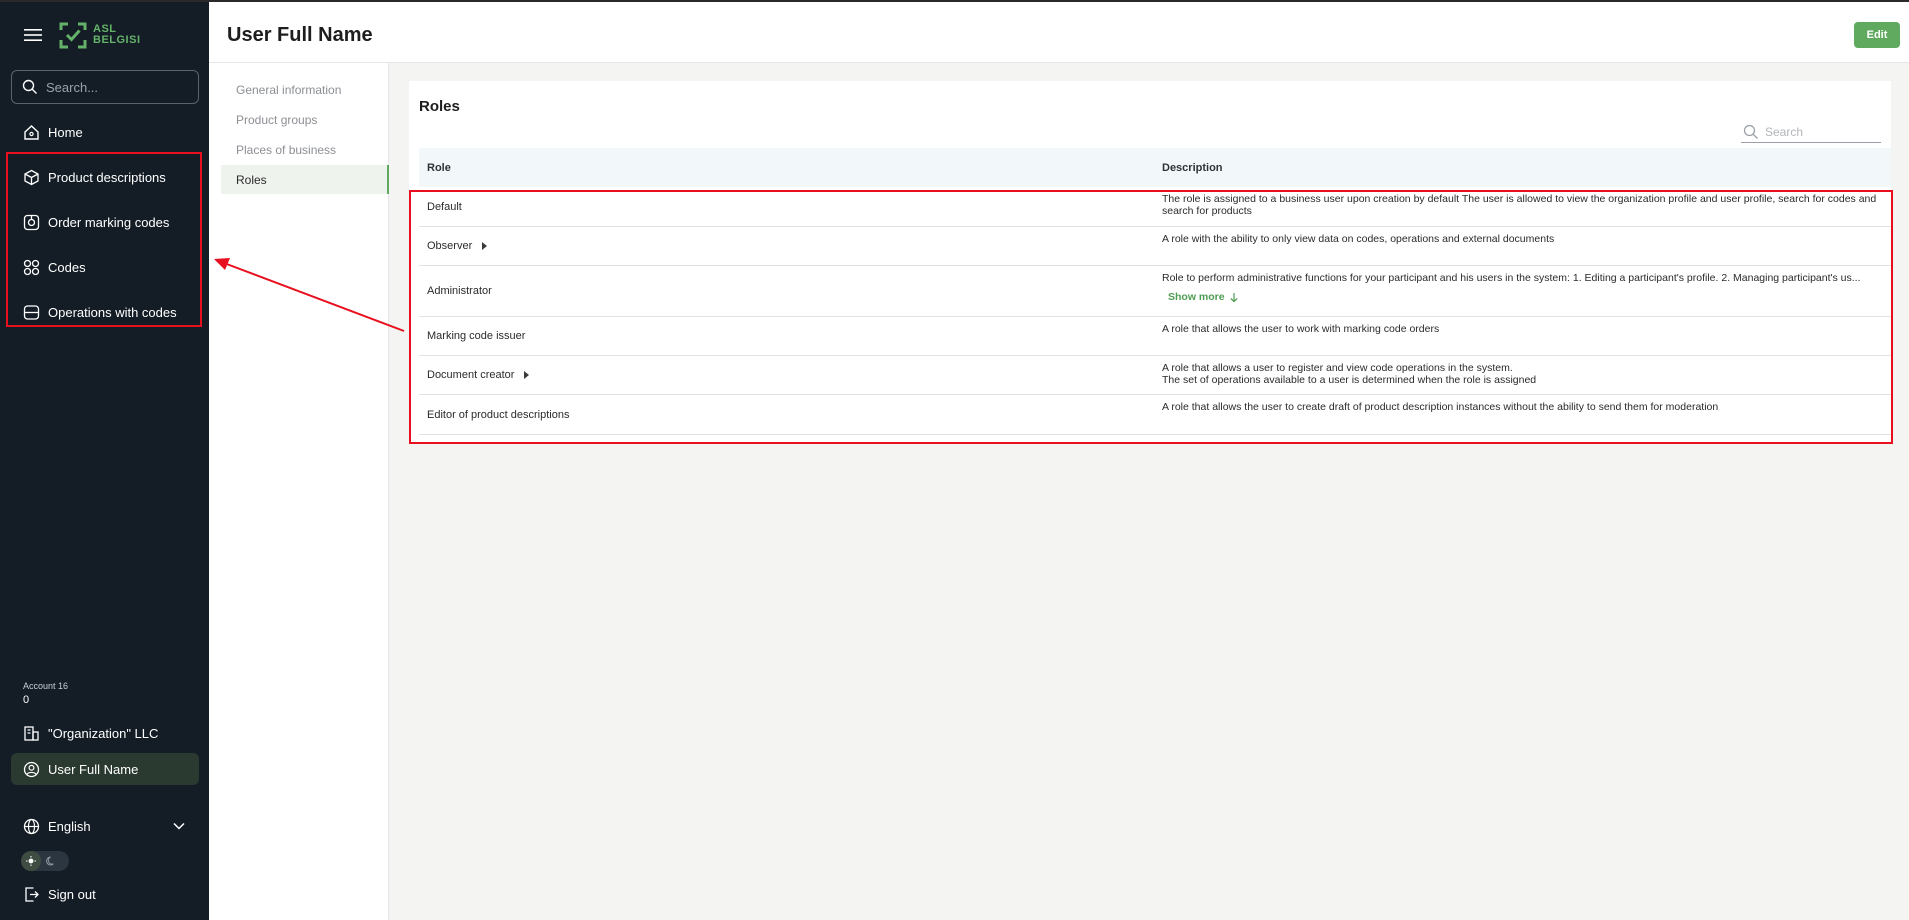  Describe the element at coordinates (105, 894) in the screenshot. I see `sign-out-button: Sign out` at that location.